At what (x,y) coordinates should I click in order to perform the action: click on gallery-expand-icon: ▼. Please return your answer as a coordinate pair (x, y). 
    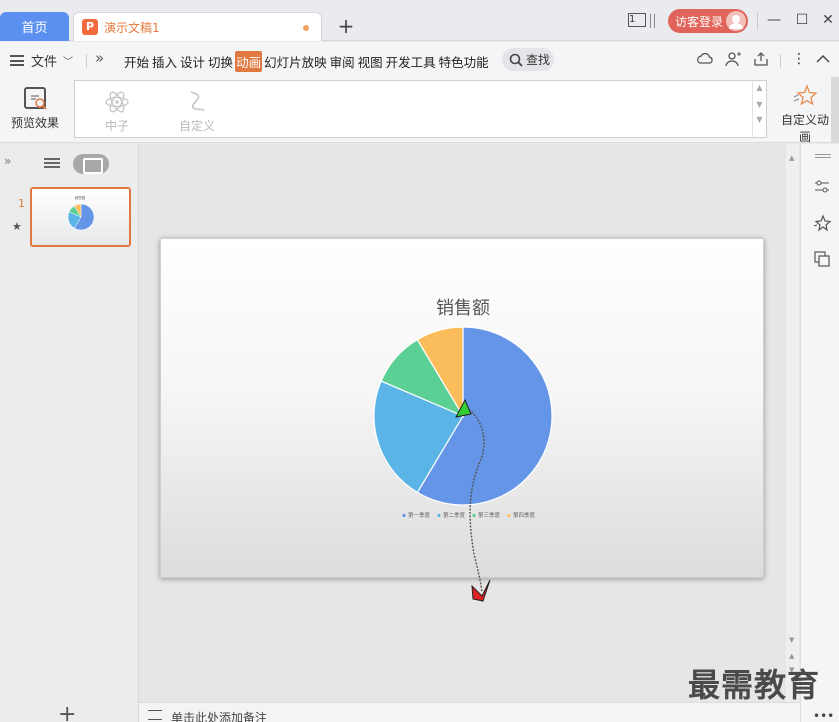
    Looking at the image, I should click on (759, 119).